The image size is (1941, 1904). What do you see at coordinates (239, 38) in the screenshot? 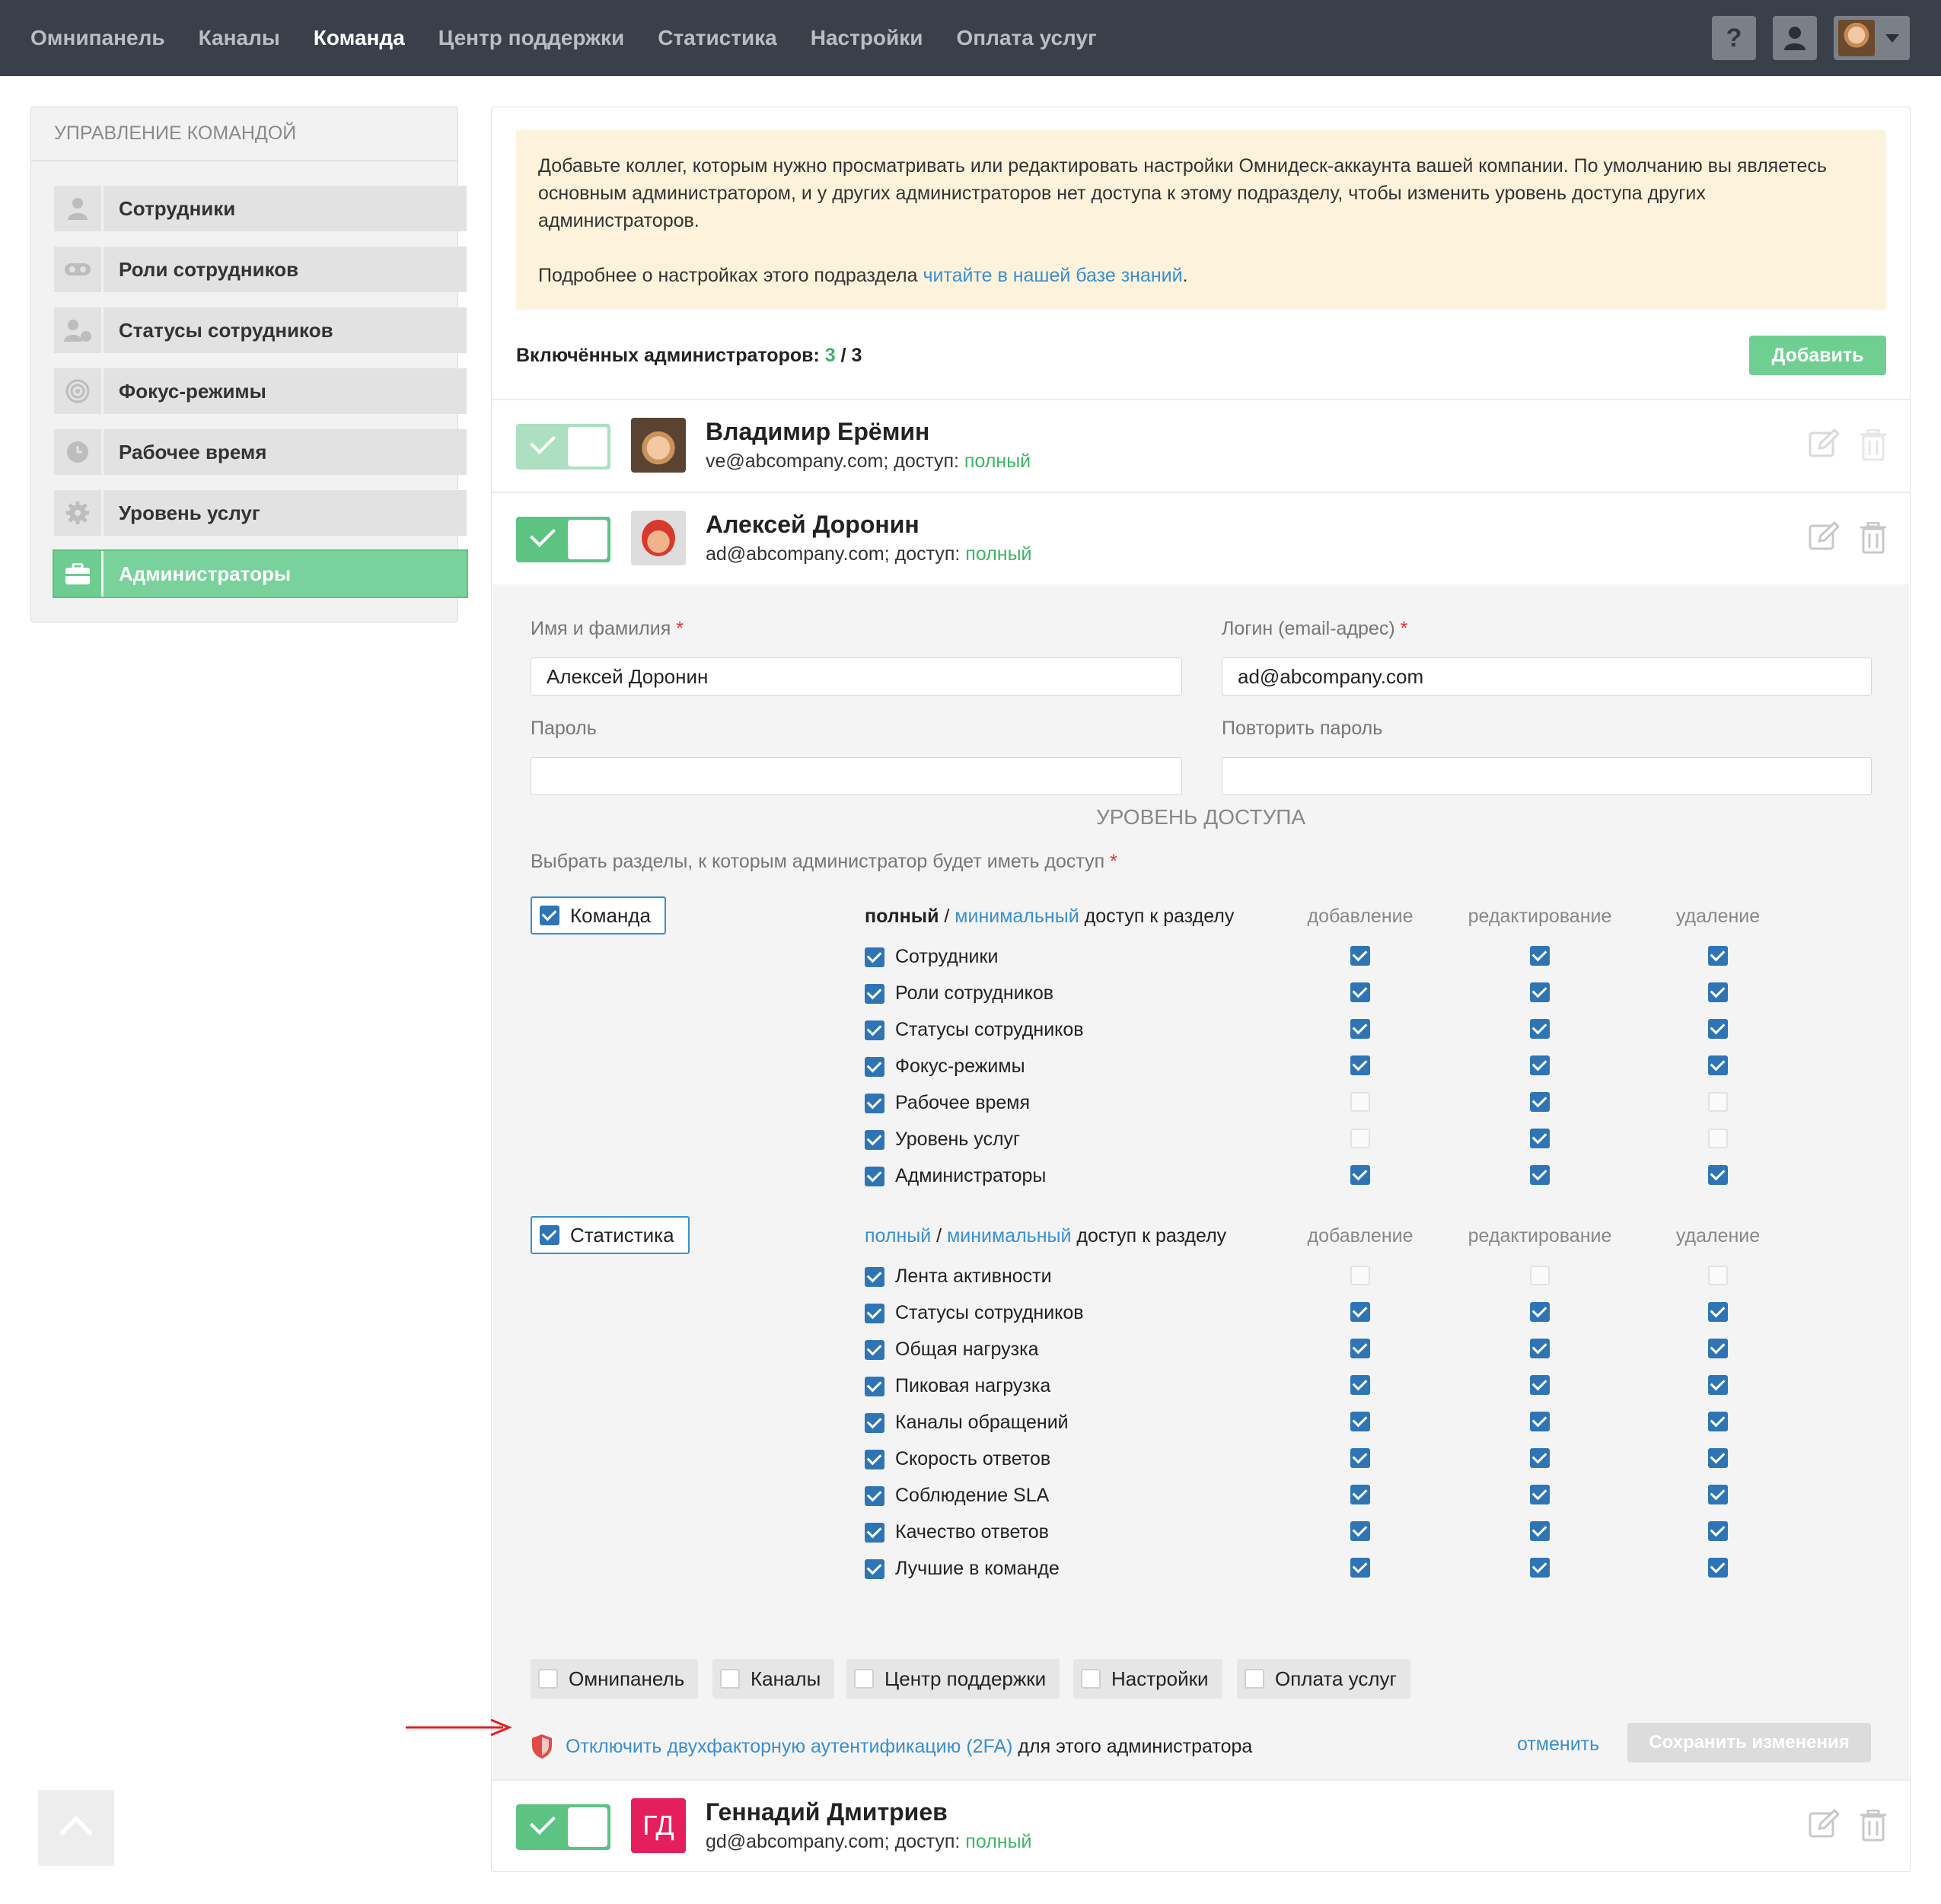
I see `nav-item-channels: Каналы` at bounding box center [239, 38].